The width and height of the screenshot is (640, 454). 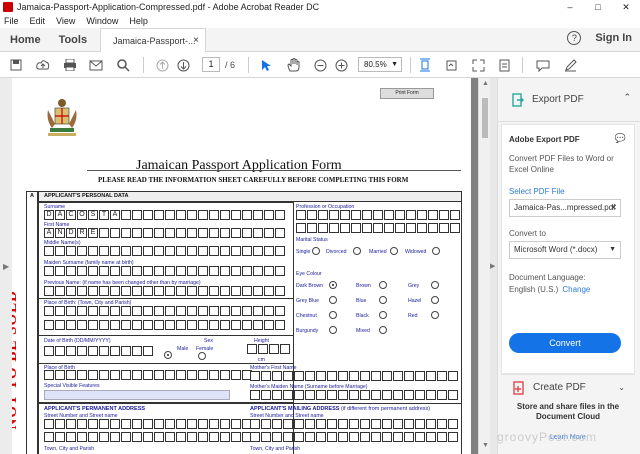 I want to click on eye-dark-brown-radio, so click(x=333, y=285).